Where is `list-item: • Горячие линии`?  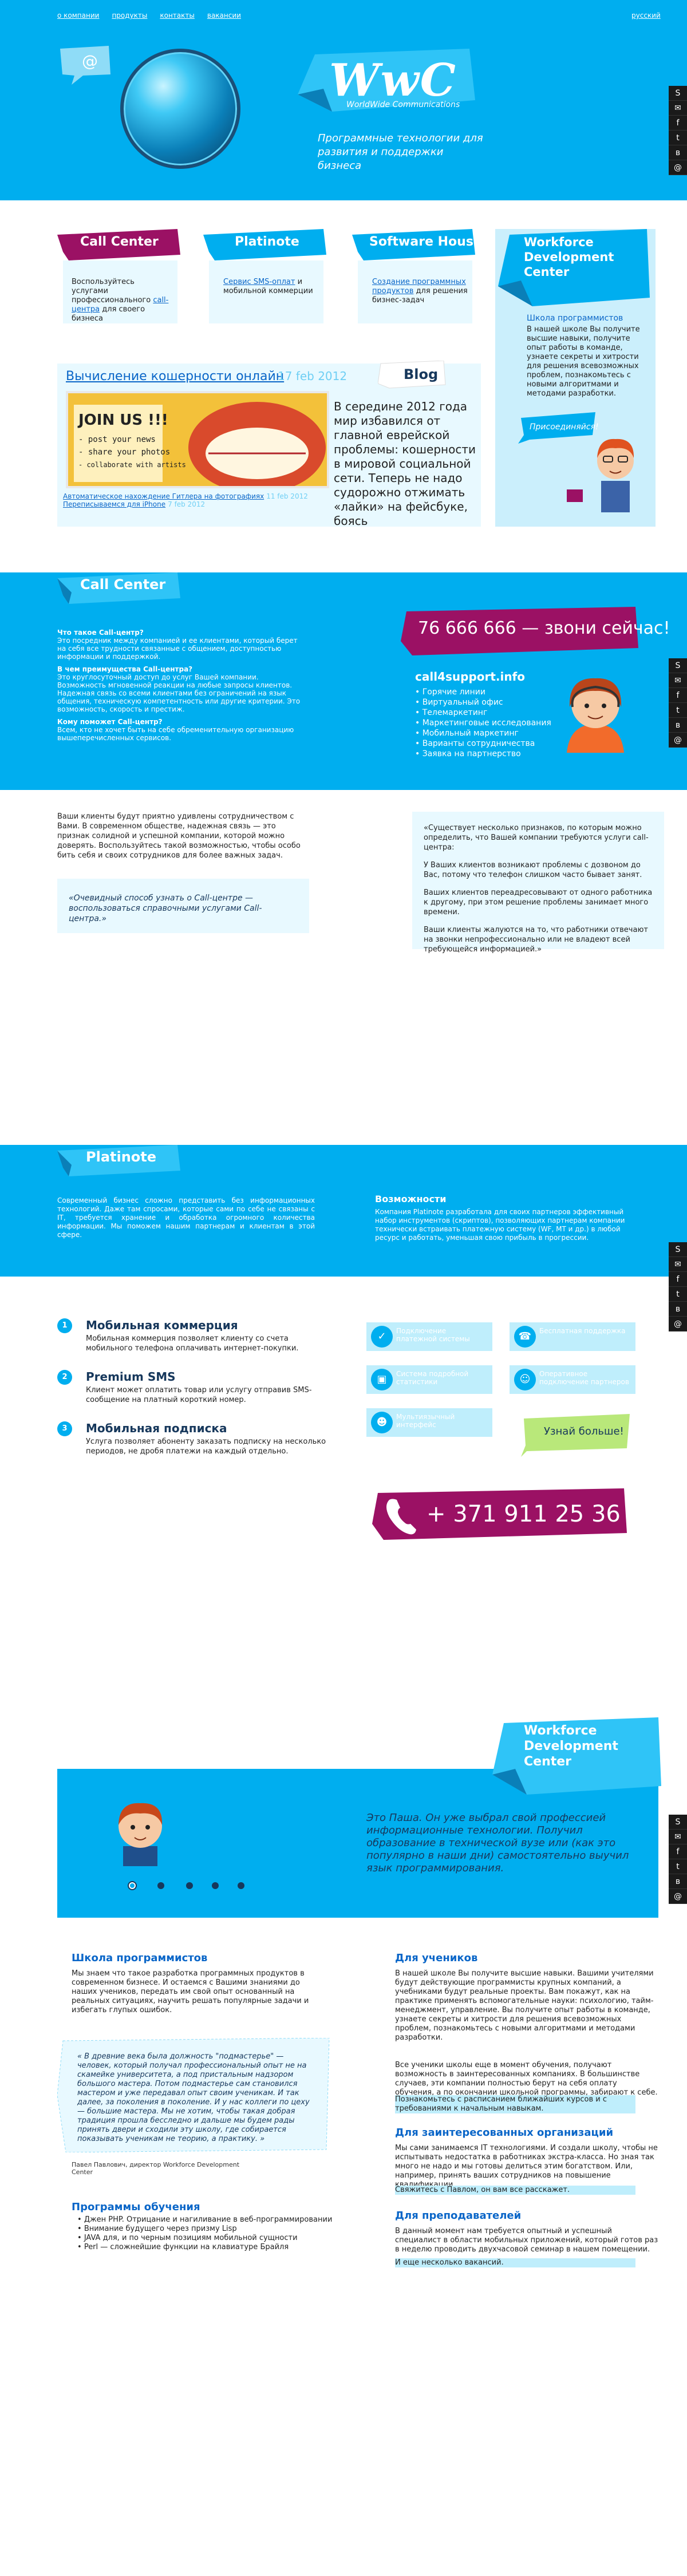 list-item: • Горячие линии is located at coordinates (483, 692).